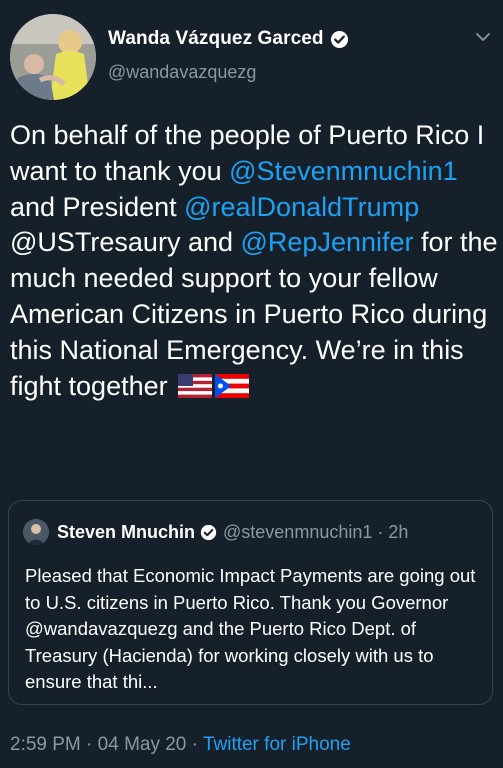 This screenshot has height=768, width=503. What do you see at coordinates (195, 390) in the screenshot?
I see `us-flag-icon` at bounding box center [195, 390].